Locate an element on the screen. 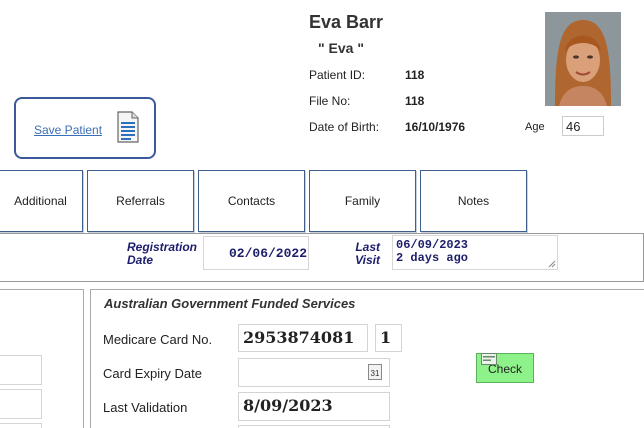 This screenshot has width=644, height=428. patient-photo is located at coordinates (583, 59).